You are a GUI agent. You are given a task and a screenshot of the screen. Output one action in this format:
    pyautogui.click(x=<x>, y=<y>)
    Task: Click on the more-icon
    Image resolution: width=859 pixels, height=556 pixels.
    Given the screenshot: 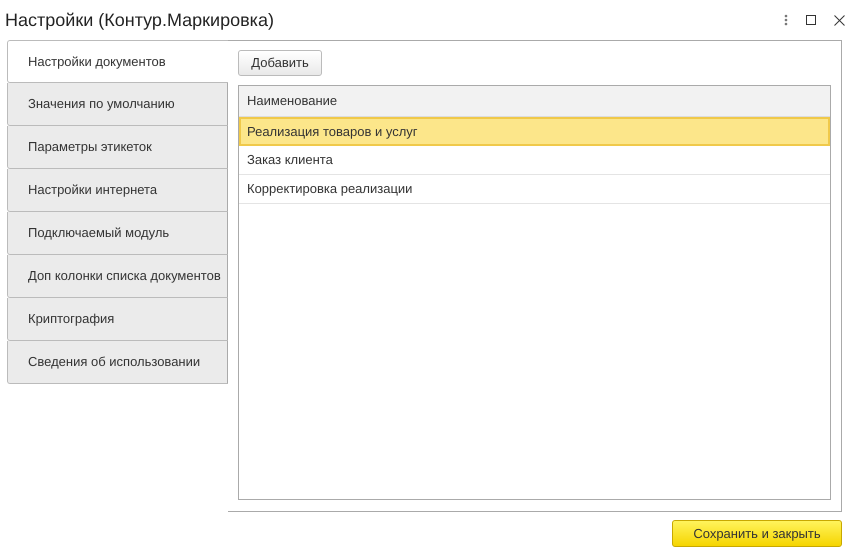 What is the action you would take?
    pyautogui.click(x=786, y=20)
    